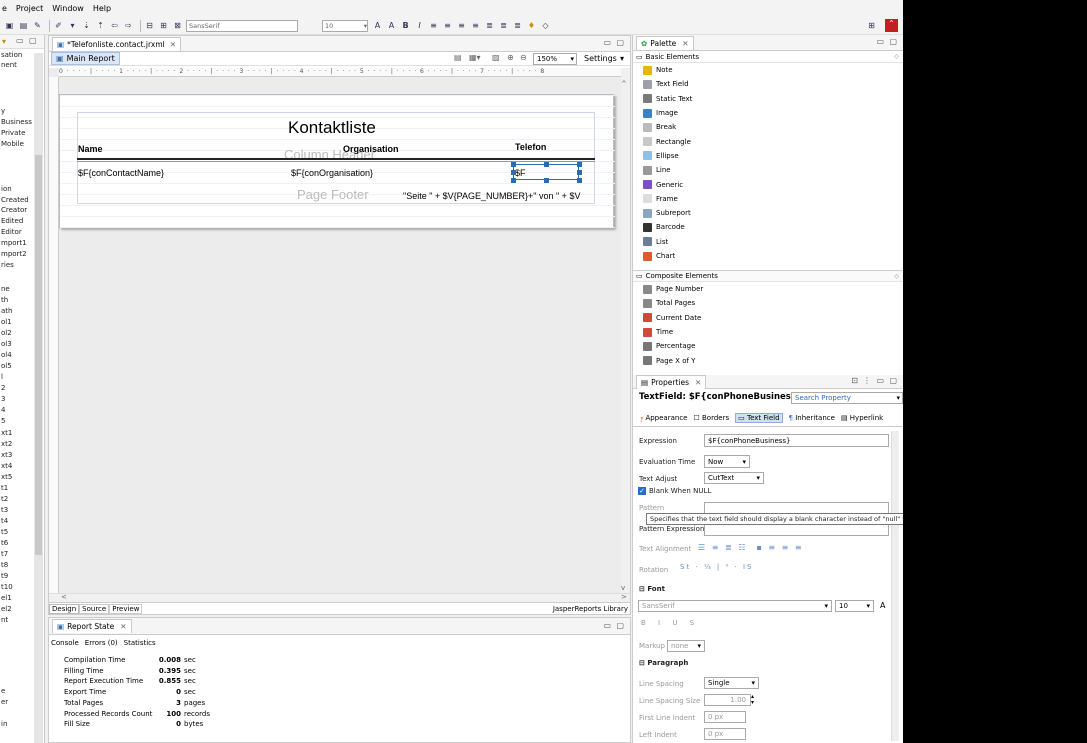  What do you see at coordinates (711, 418) in the screenshot?
I see `tab-borders: ☐ Borders` at bounding box center [711, 418].